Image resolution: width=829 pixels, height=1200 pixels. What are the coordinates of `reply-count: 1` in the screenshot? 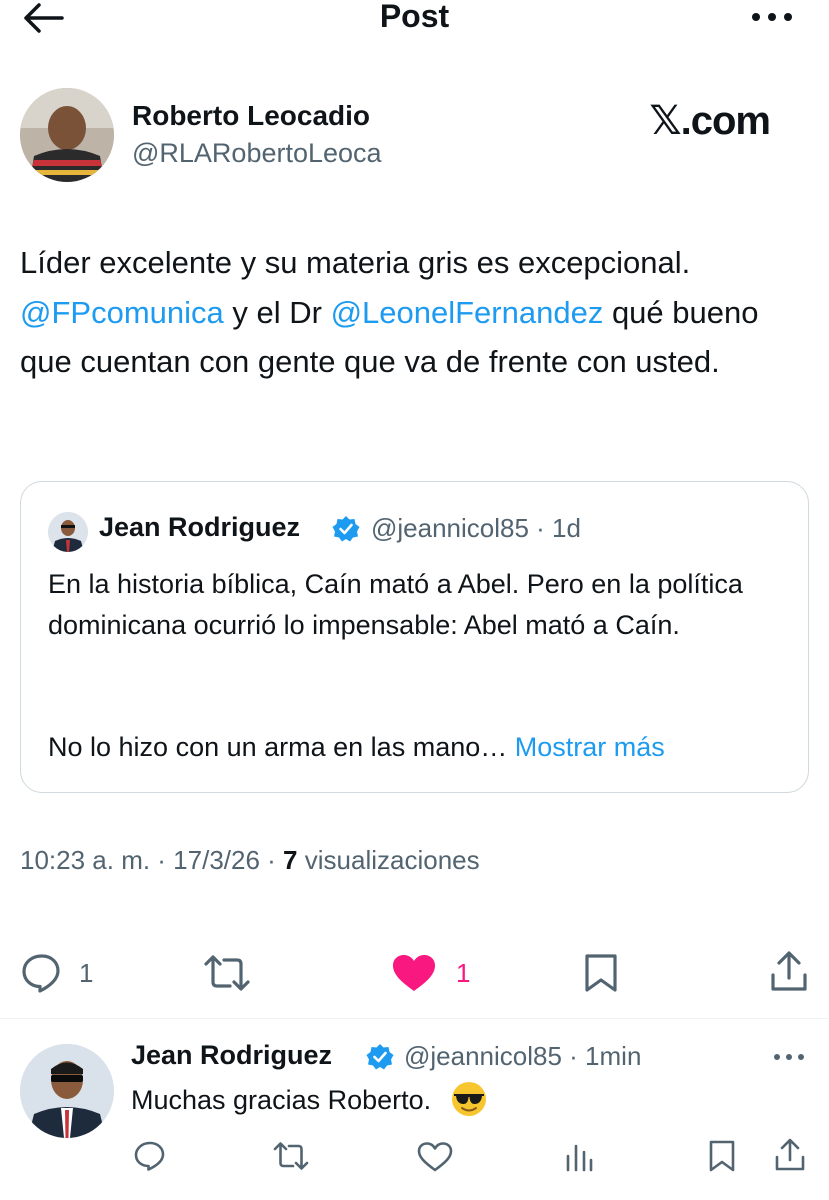 It's located at (86, 973).